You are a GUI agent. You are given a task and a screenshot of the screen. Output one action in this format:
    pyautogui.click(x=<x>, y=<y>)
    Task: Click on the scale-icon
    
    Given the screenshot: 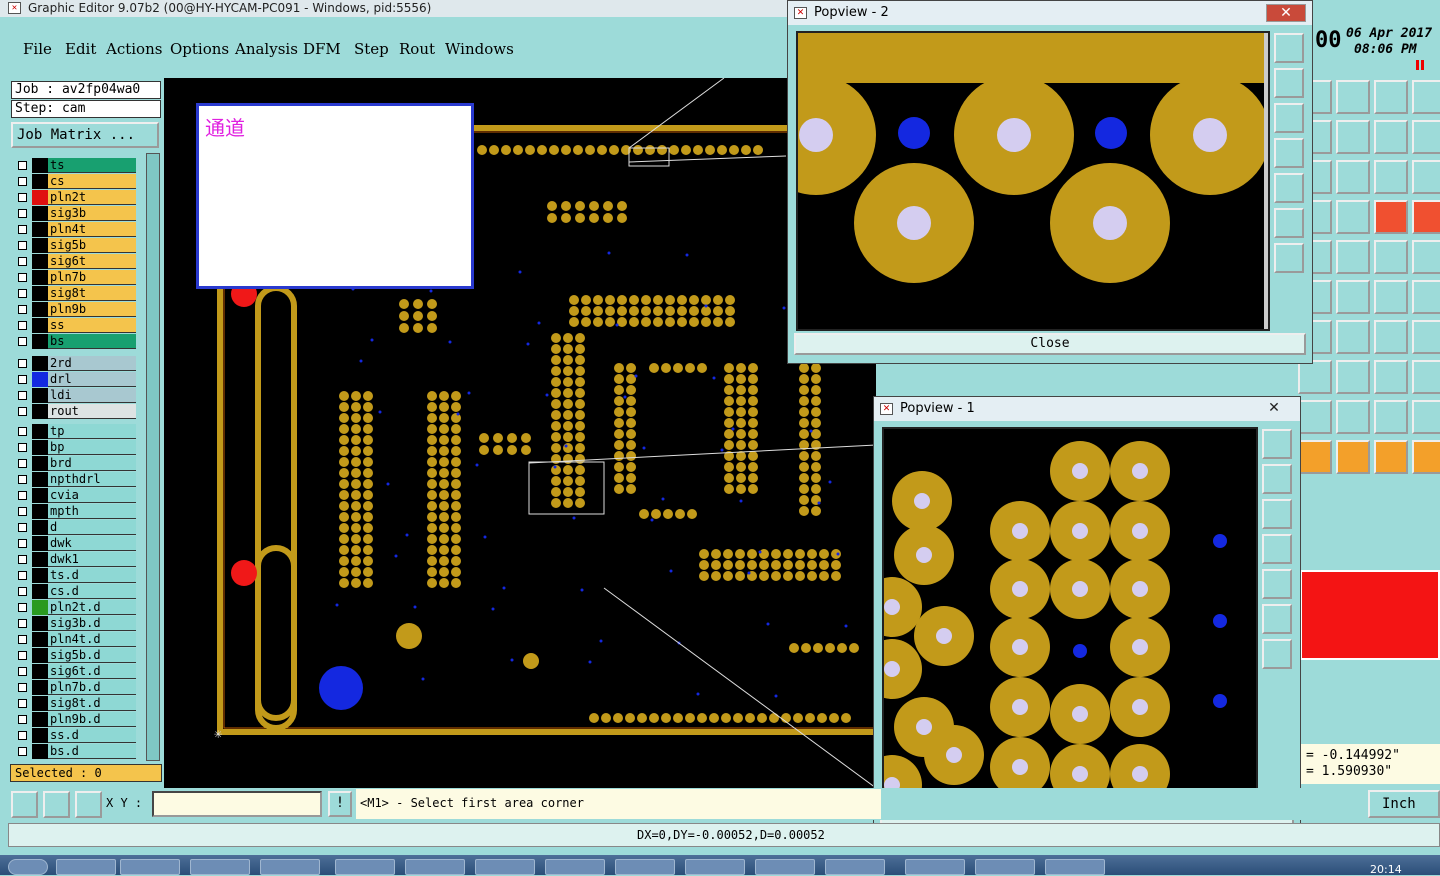 What is the action you would take?
    pyautogui.click(x=1391, y=177)
    